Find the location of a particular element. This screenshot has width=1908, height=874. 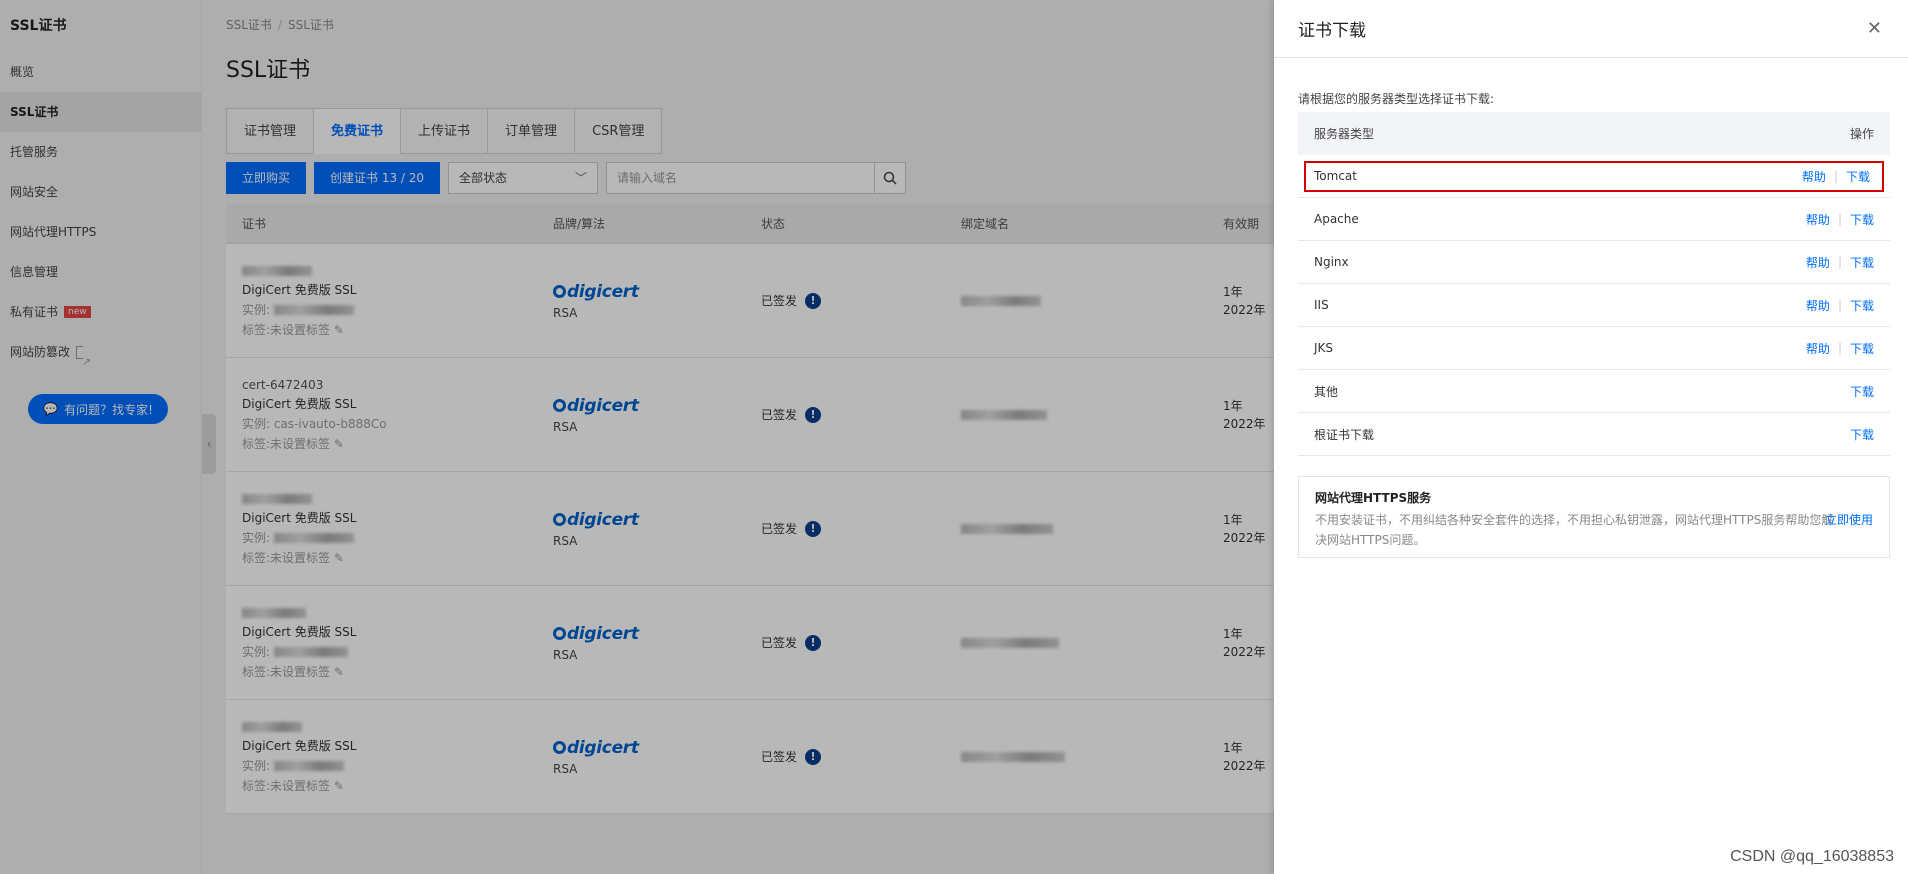

use-now-link: 立即使用 is located at coordinates (1849, 519).